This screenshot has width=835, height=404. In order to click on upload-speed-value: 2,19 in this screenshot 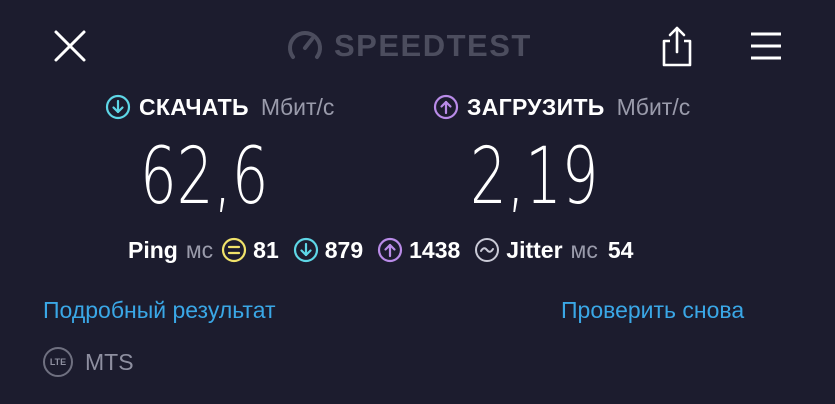, I will do `click(534, 177)`.